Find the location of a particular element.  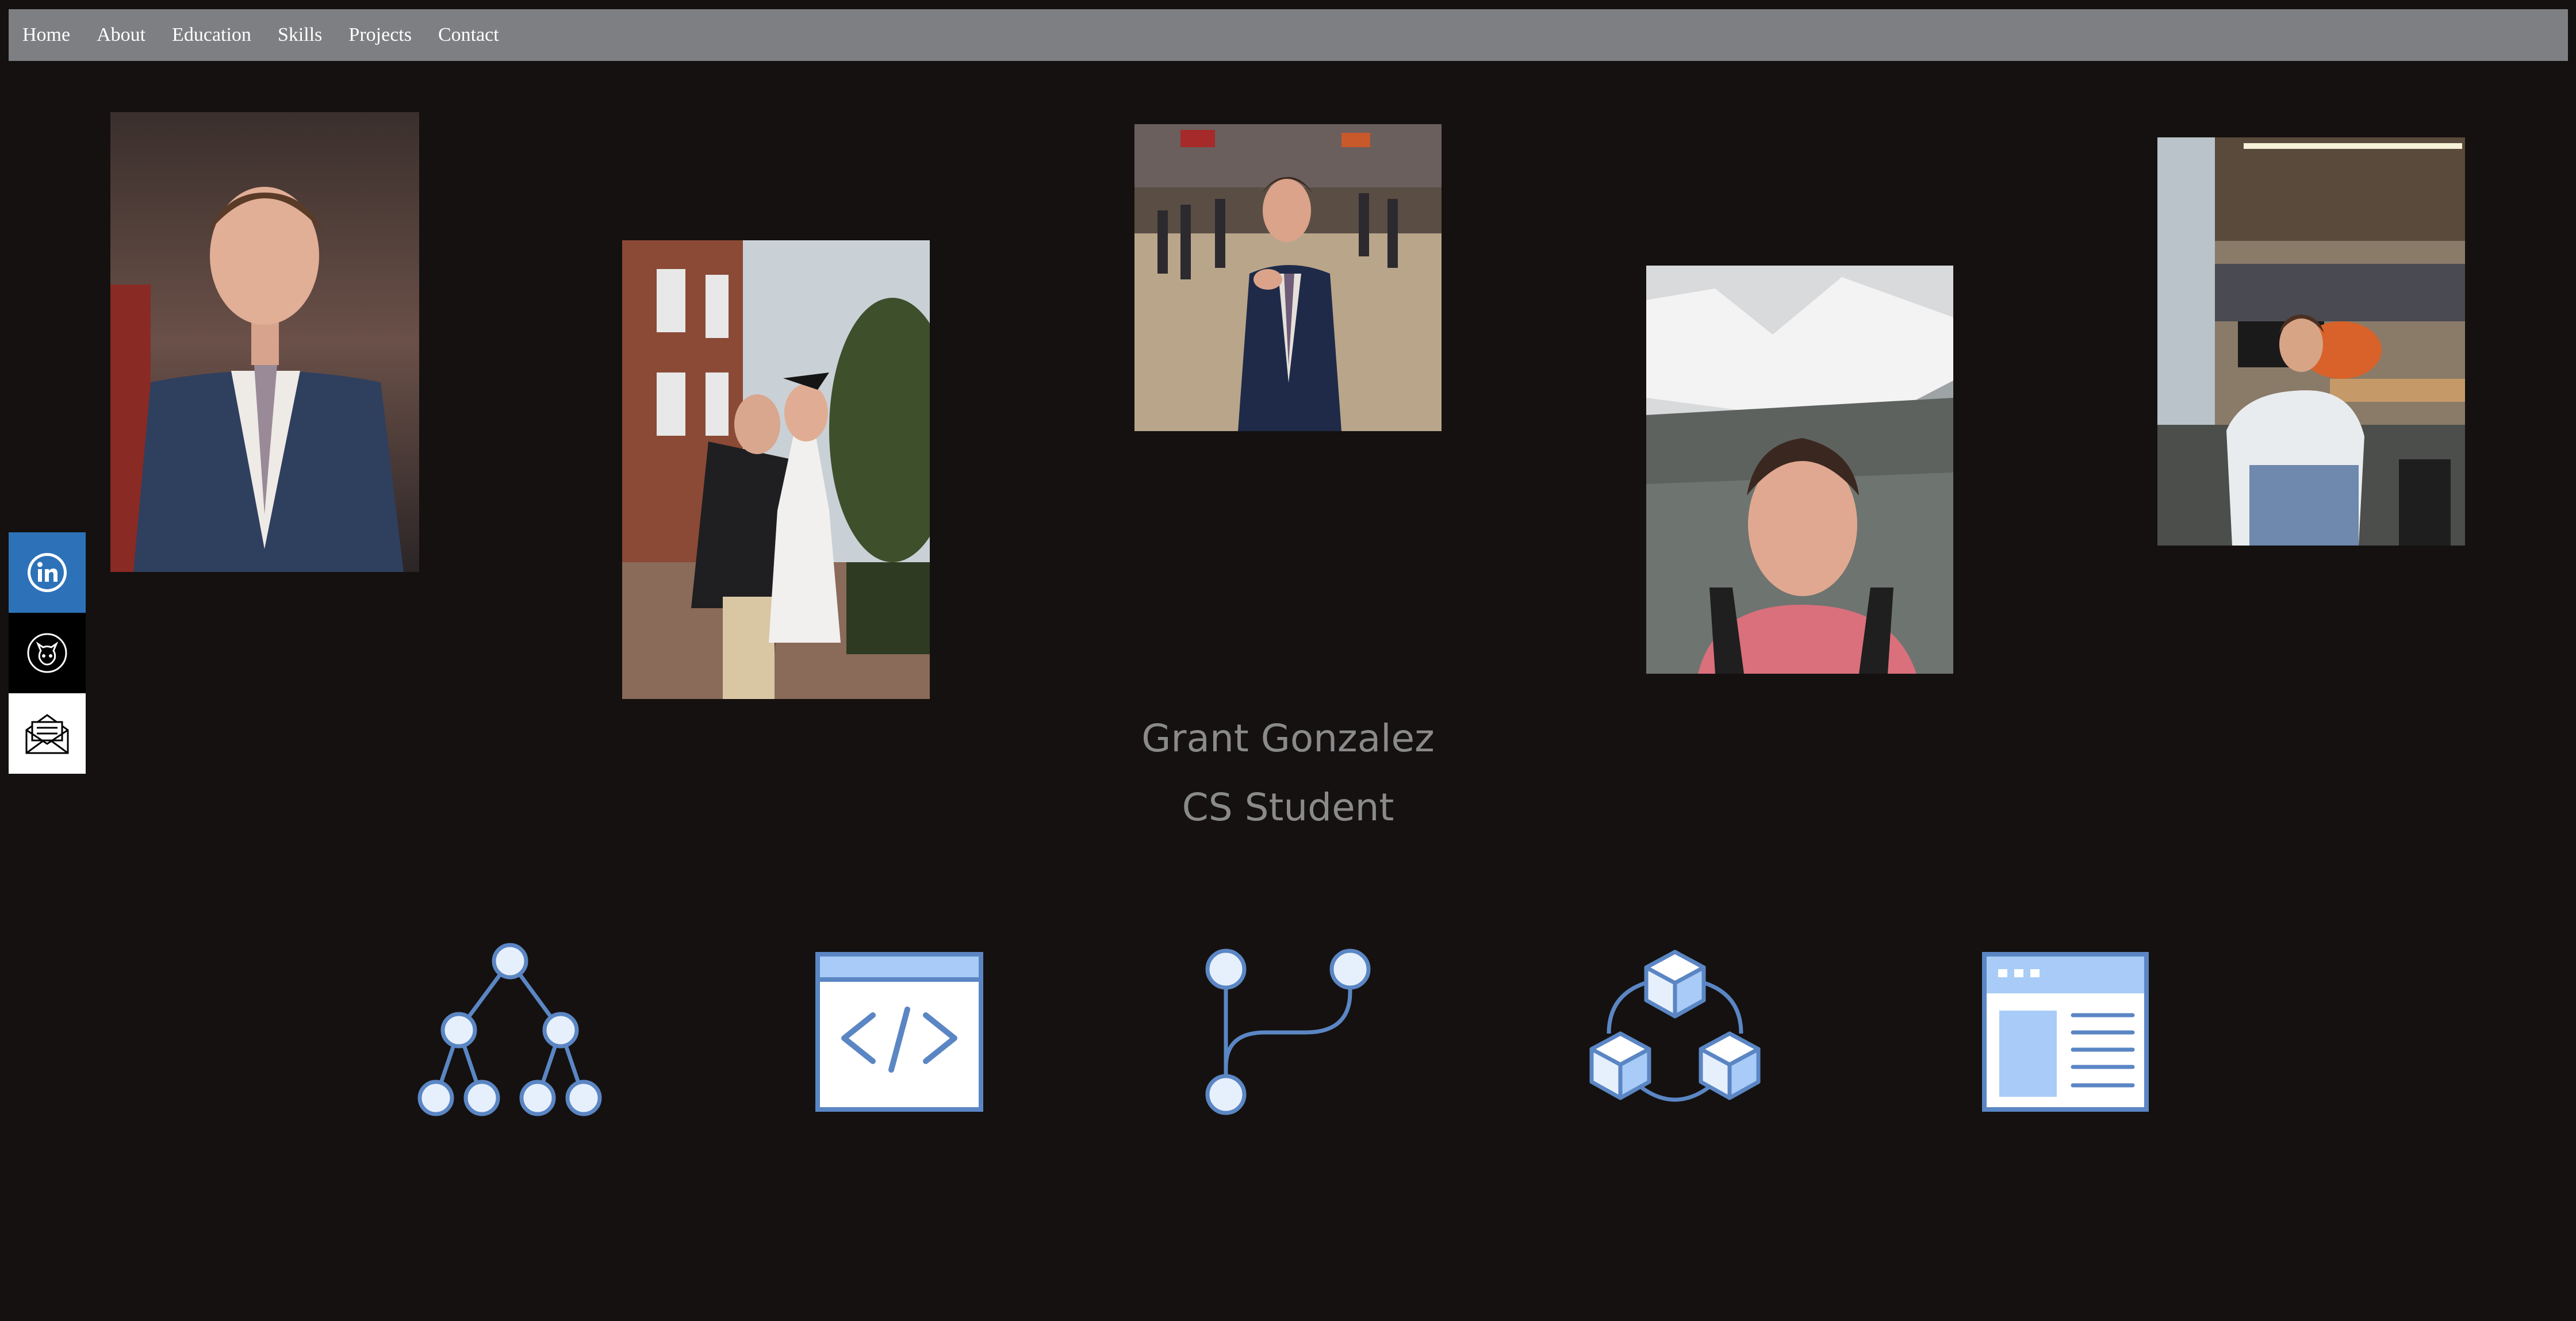

nav-skills-link: Skills is located at coordinates (300, 35).